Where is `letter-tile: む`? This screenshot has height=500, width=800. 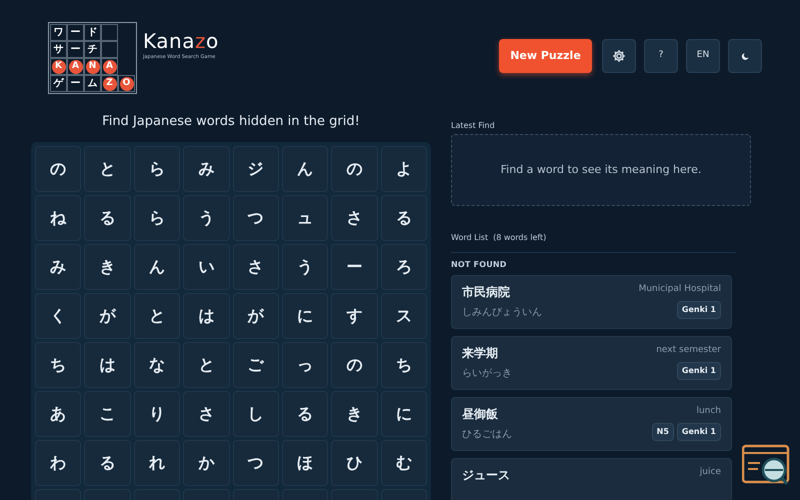
letter-tile: む is located at coordinates (403, 463).